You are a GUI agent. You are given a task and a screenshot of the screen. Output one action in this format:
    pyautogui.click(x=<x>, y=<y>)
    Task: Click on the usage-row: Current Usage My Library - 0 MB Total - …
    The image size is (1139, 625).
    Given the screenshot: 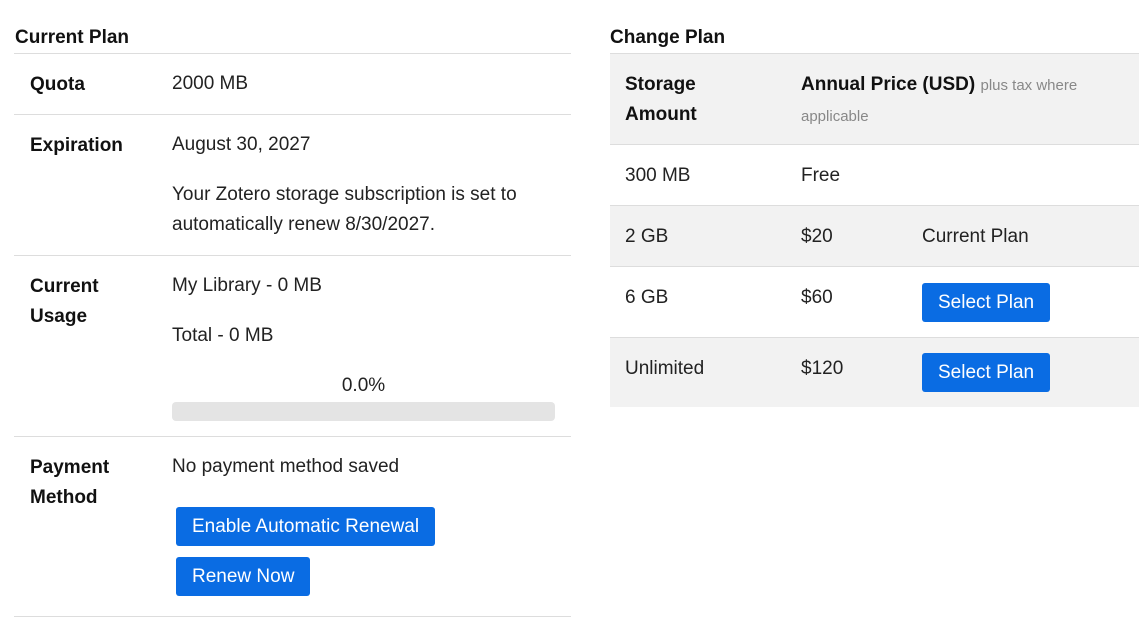 What is the action you would take?
    pyautogui.click(x=292, y=345)
    